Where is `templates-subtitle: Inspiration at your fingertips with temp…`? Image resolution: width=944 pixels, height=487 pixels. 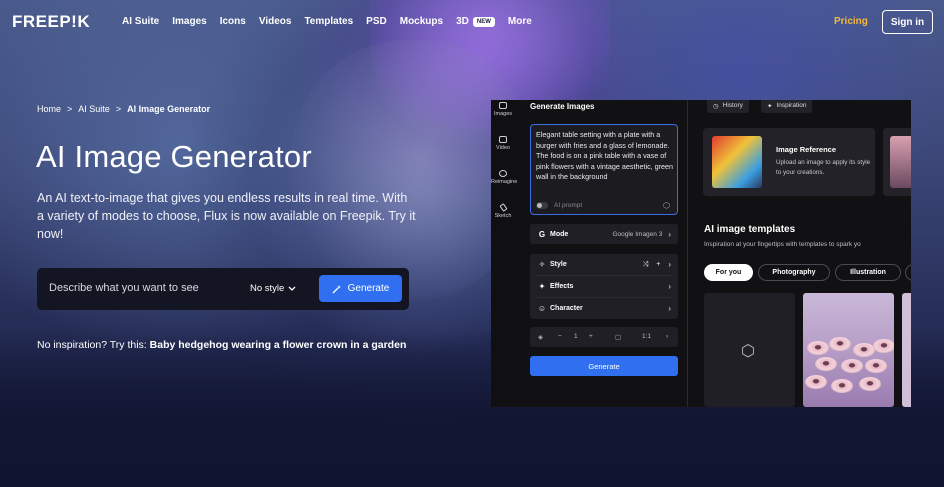 templates-subtitle: Inspiration at your fingertips with temp… is located at coordinates (782, 244).